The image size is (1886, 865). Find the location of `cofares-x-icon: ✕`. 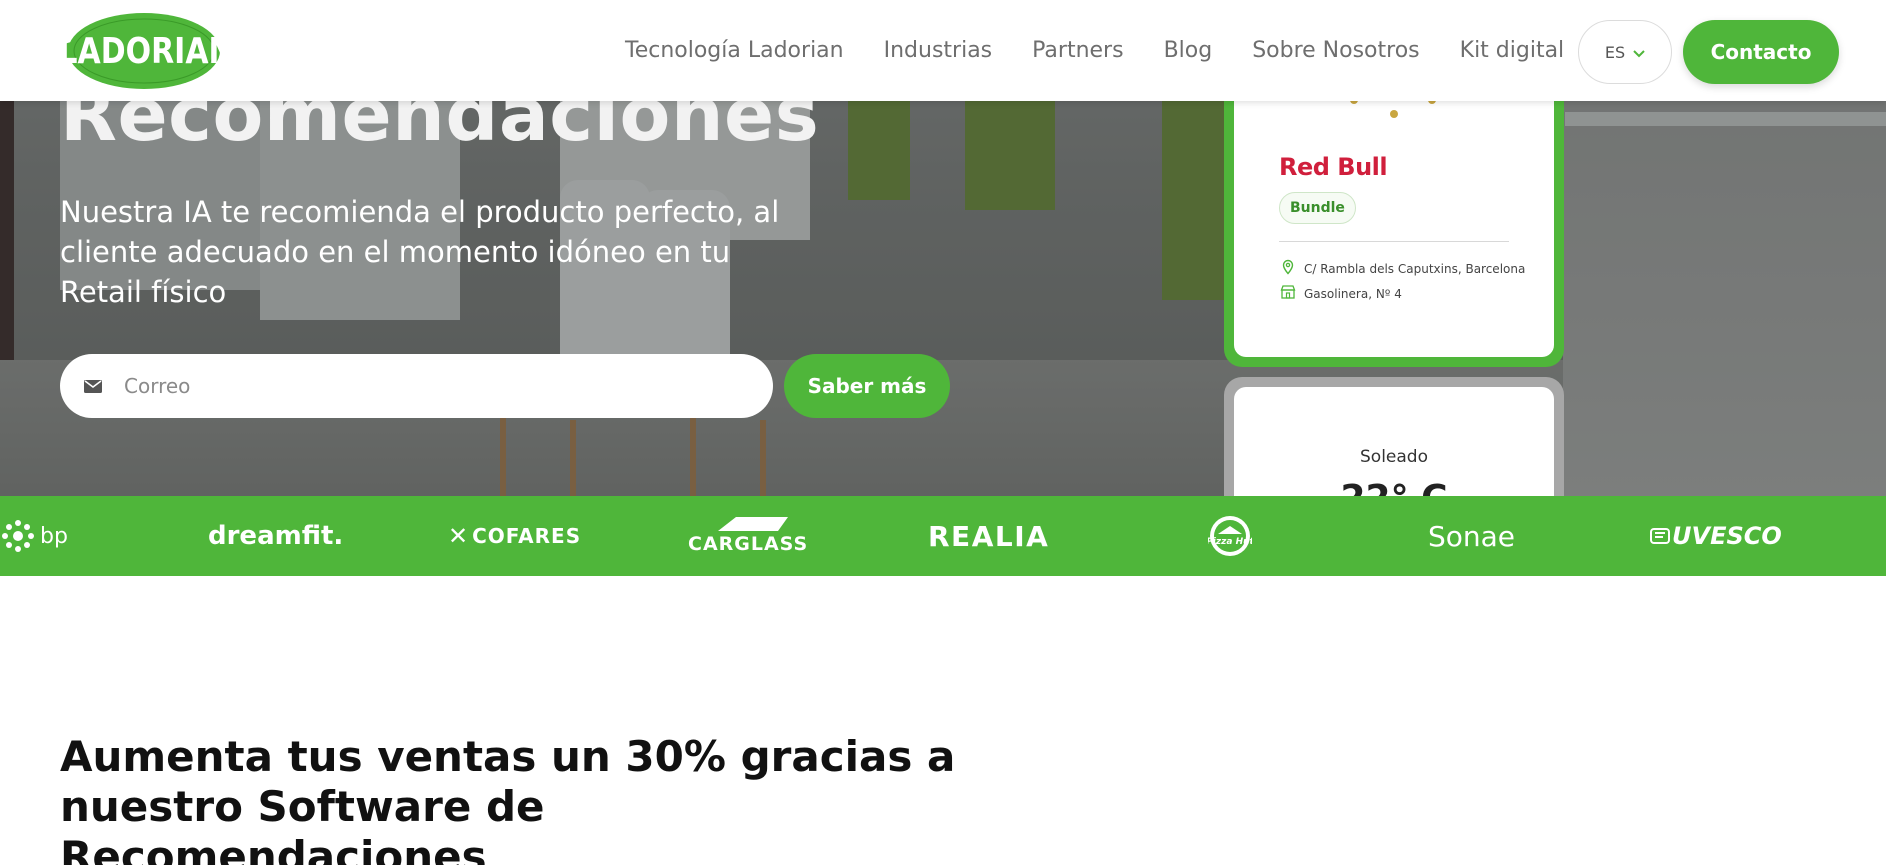

cofares-x-icon: ✕ is located at coordinates (458, 536).